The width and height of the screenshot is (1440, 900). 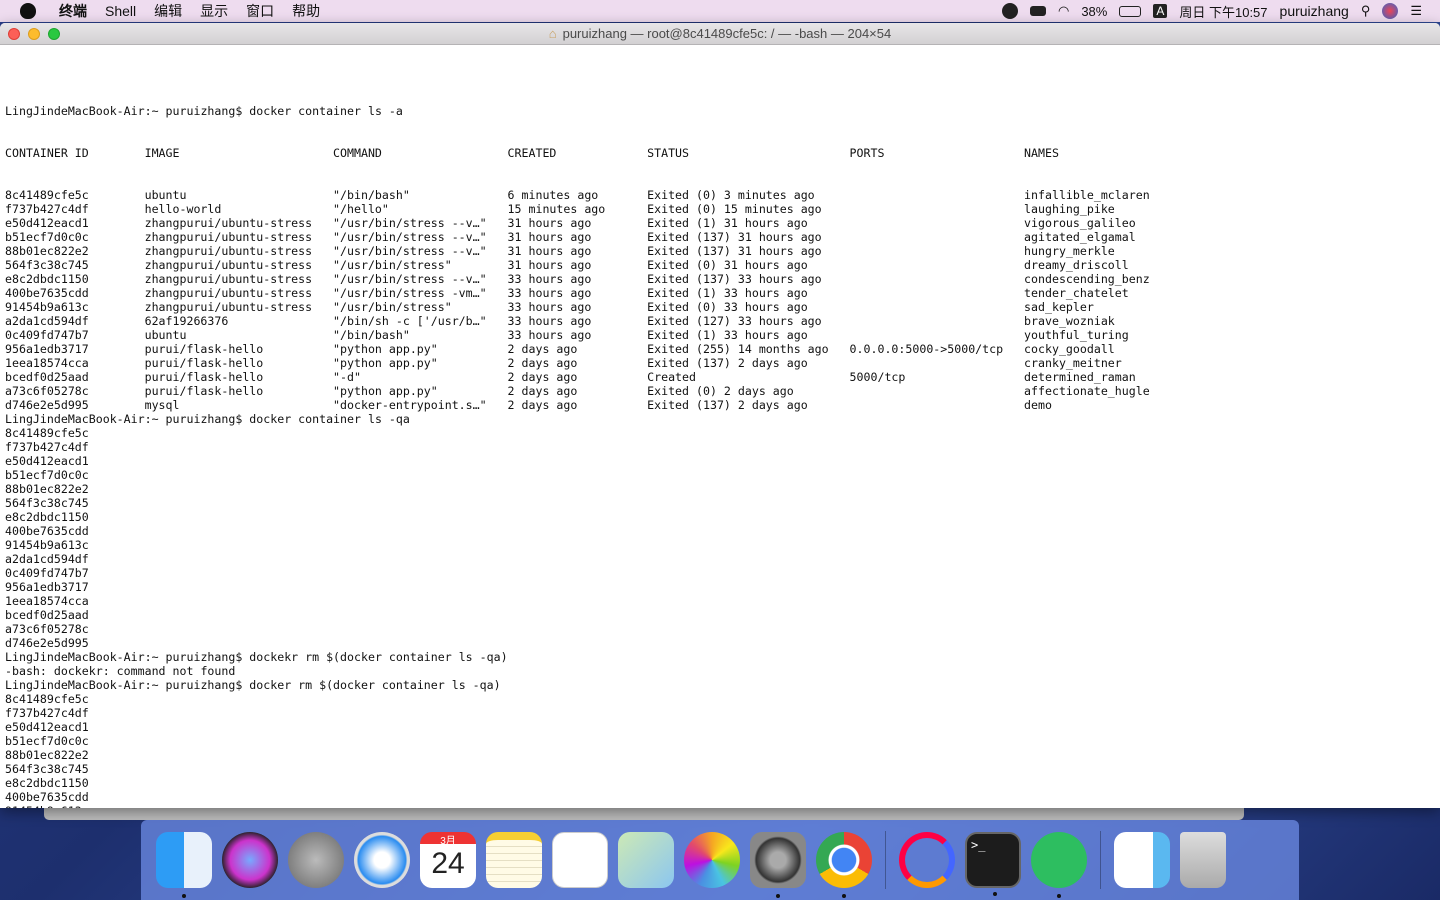 What do you see at coordinates (1314, 11) in the screenshot?
I see `user-name: puruizhang` at bounding box center [1314, 11].